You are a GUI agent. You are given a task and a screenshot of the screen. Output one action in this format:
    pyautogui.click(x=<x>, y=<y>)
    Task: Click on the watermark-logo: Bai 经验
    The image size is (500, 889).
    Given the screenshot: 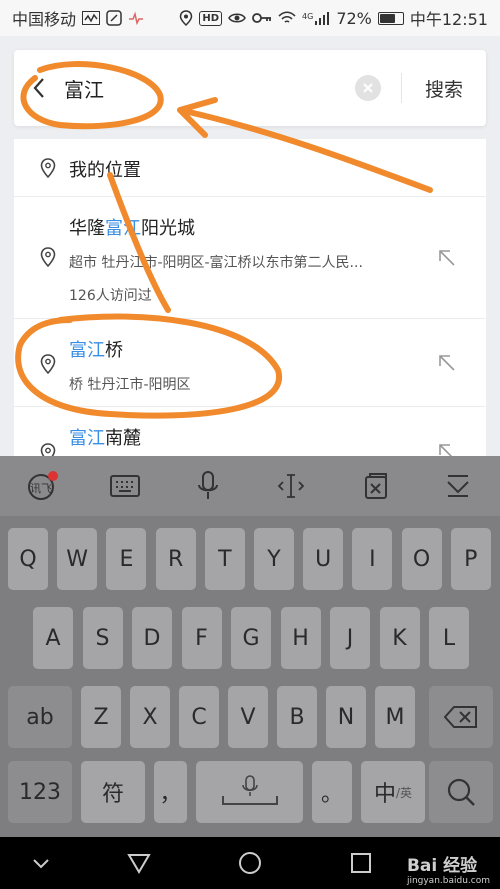 What is the action you would take?
    pyautogui.click(x=442, y=866)
    